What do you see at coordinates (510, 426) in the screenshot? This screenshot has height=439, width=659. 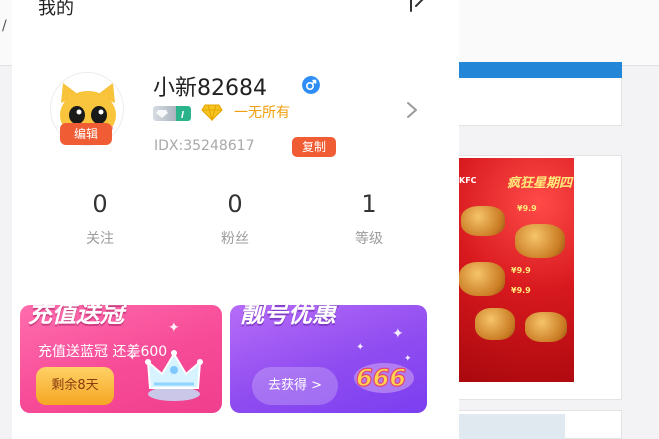 I see `background-strip` at bounding box center [510, 426].